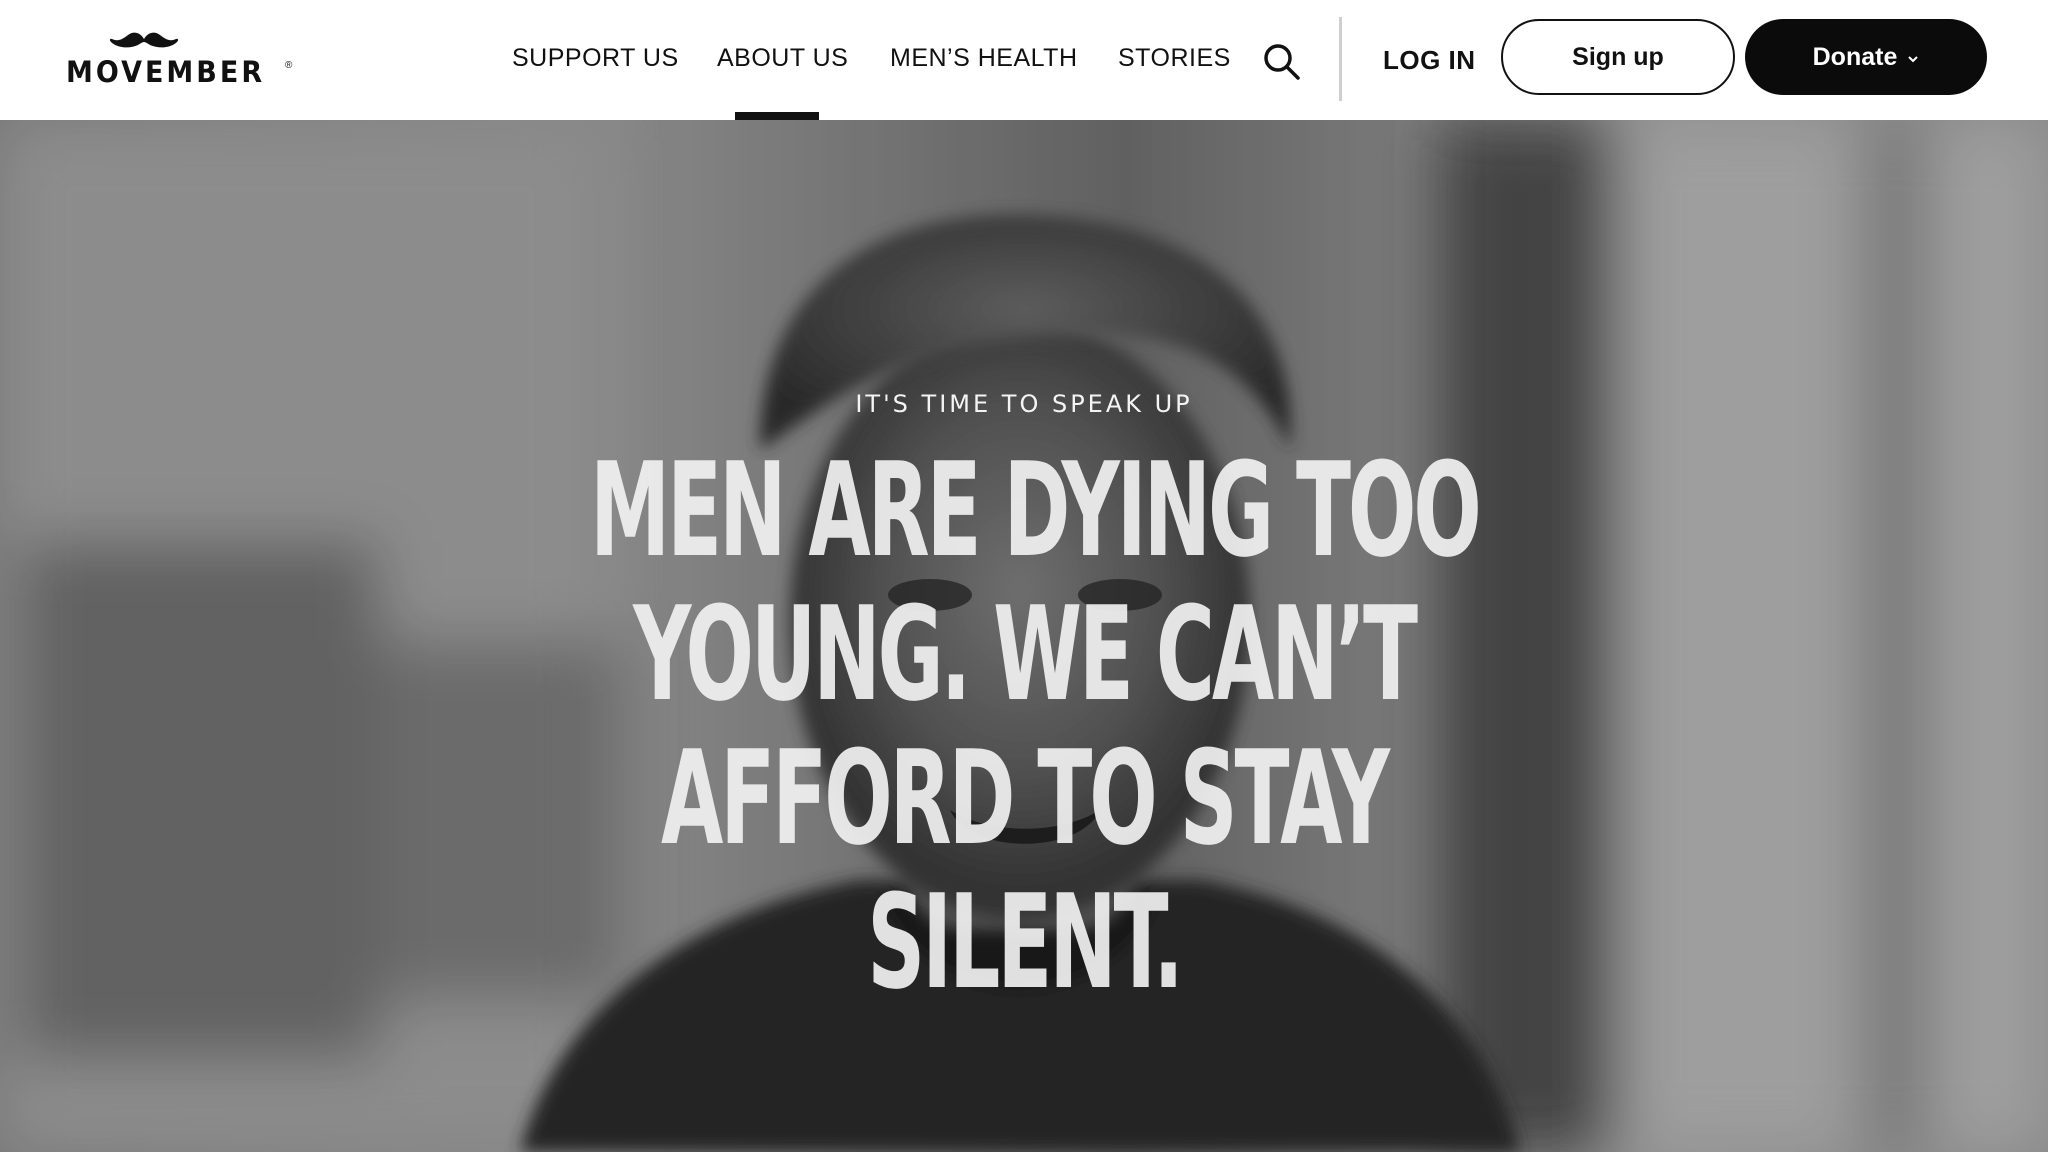 The width and height of the screenshot is (2048, 1152). What do you see at coordinates (289, 65) in the screenshot?
I see `registered-mark: ®` at bounding box center [289, 65].